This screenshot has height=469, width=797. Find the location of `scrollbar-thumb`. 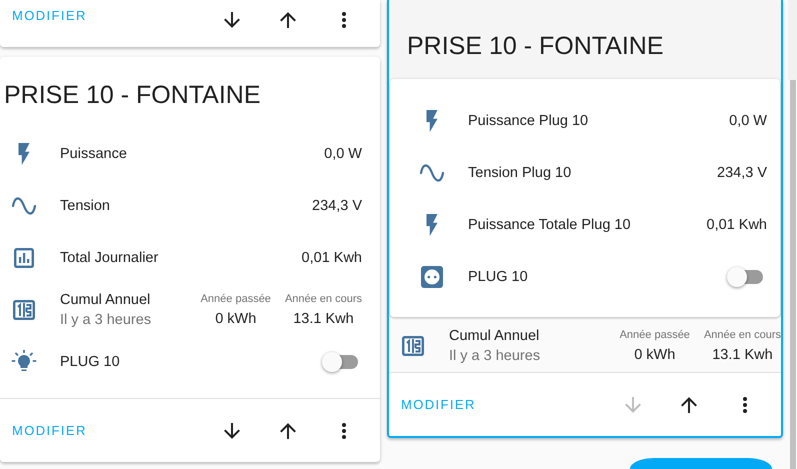

scrollbar-thumb is located at coordinates (793, 274).